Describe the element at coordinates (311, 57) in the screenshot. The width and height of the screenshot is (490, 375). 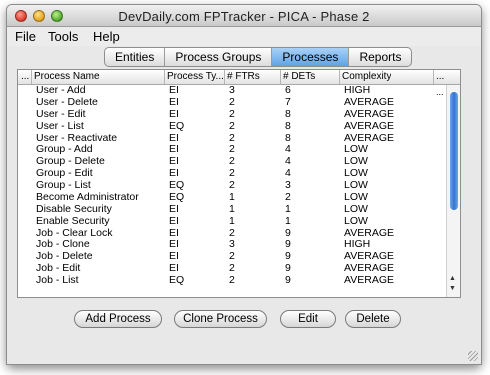
I see `tab-processes: Processes` at that location.